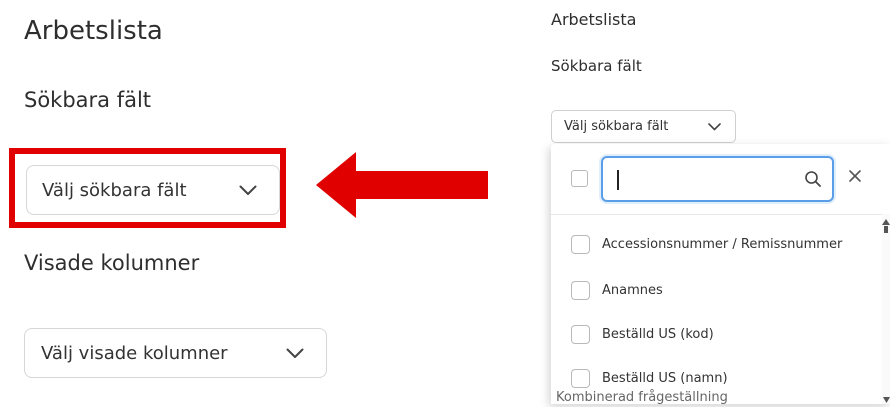 The image size is (890, 407). What do you see at coordinates (855, 177) in the screenshot?
I see `close-icon` at bounding box center [855, 177].